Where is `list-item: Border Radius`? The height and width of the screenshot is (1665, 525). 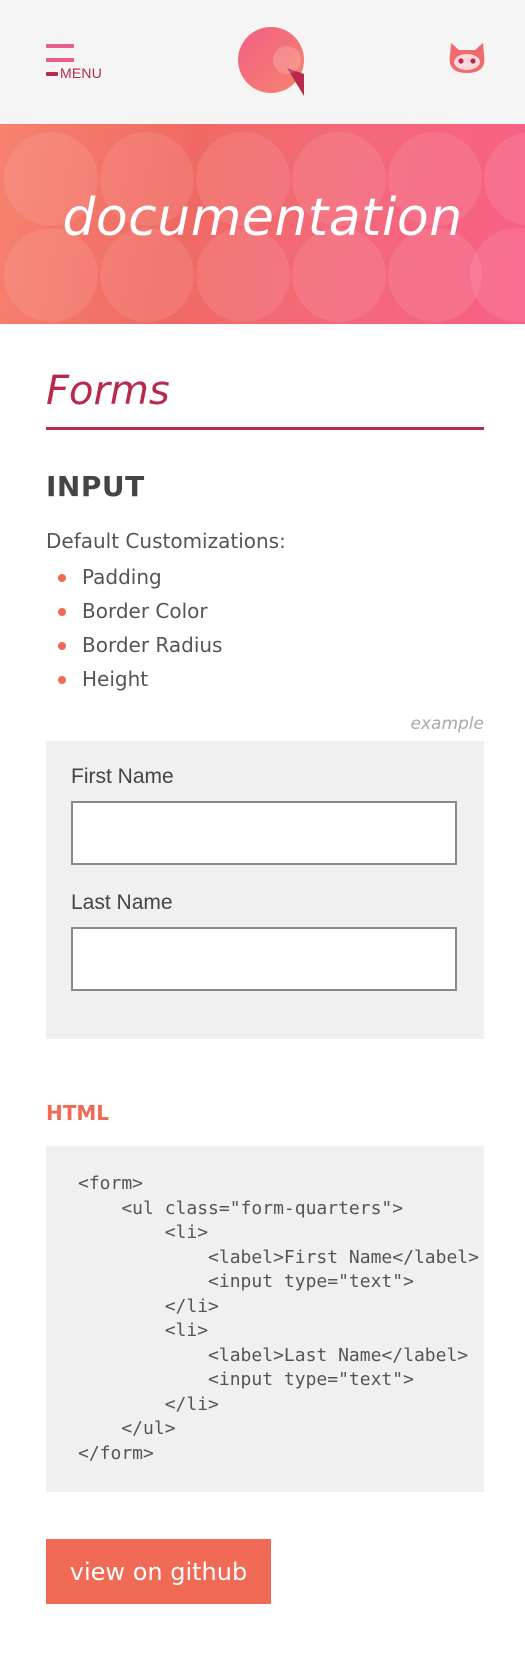
list-item: Border Radius is located at coordinates (134, 649).